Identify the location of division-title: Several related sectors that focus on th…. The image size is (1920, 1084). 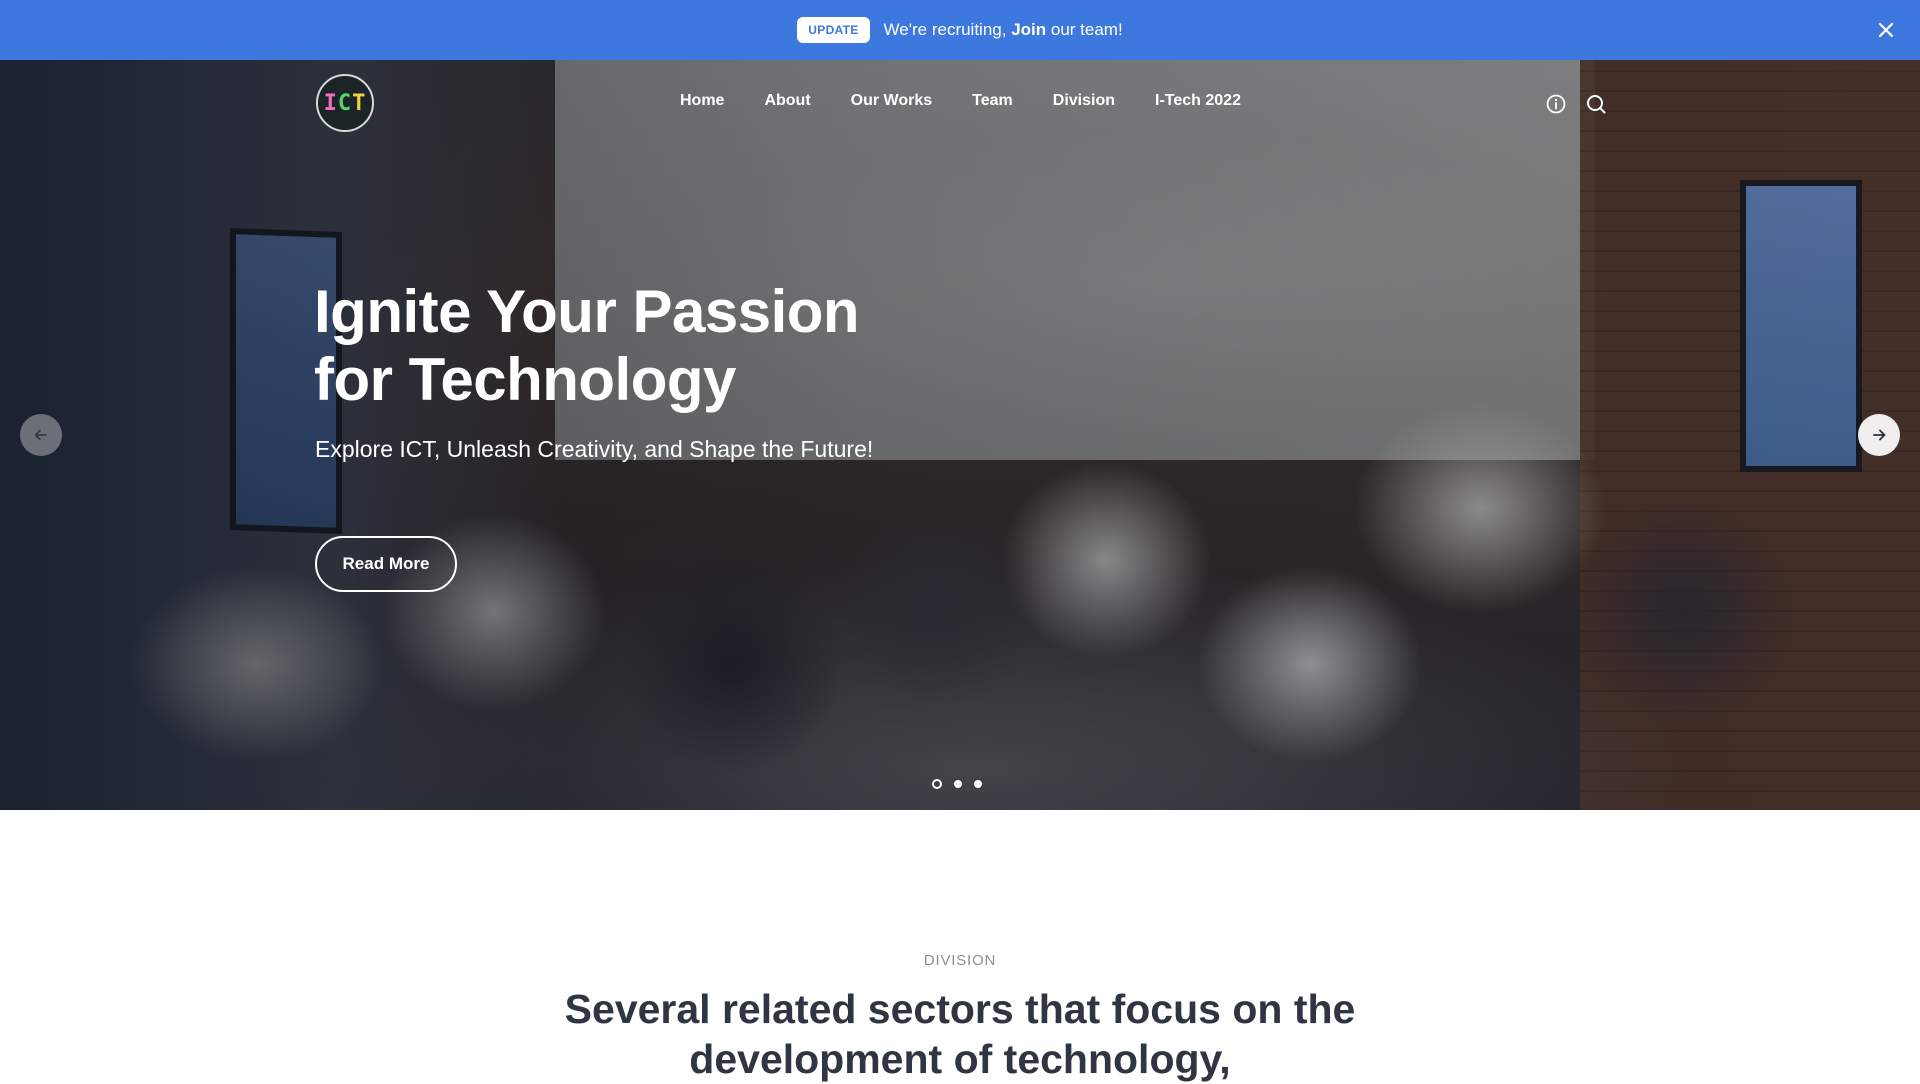
(960, 1034).